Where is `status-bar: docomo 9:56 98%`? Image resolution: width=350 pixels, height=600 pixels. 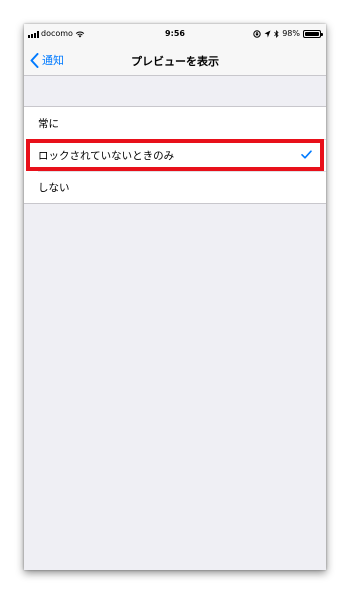 status-bar: docomo 9:56 98% is located at coordinates (175, 34).